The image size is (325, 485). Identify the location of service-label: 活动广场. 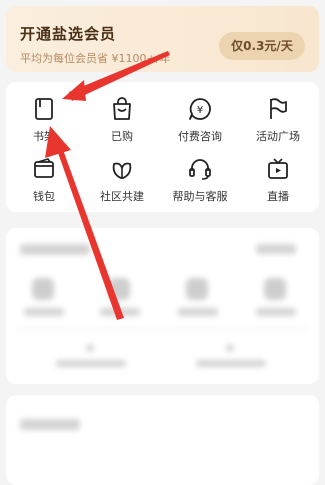
(278, 136).